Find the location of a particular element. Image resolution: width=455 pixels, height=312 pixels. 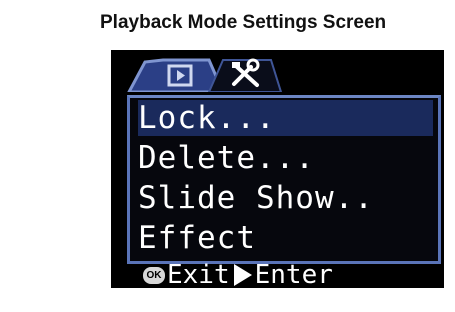

menu-item-effect: Effect is located at coordinates (285, 238).